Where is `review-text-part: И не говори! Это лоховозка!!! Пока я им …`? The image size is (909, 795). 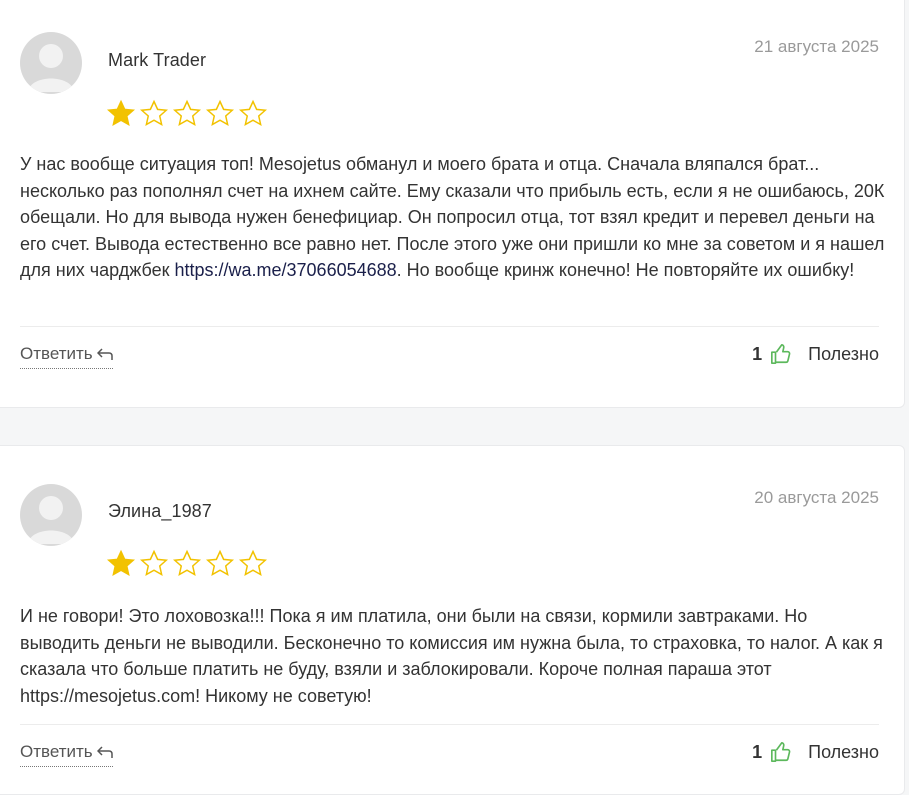
review-text-part: И не говори! Это лоховозка!!! Пока я им … is located at coordinates (451, 656).